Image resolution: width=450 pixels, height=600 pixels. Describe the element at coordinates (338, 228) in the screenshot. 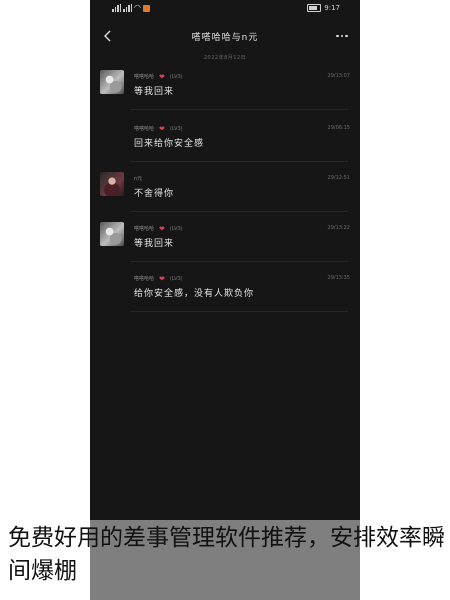

I see `message-time: 29/13:22` at that location.